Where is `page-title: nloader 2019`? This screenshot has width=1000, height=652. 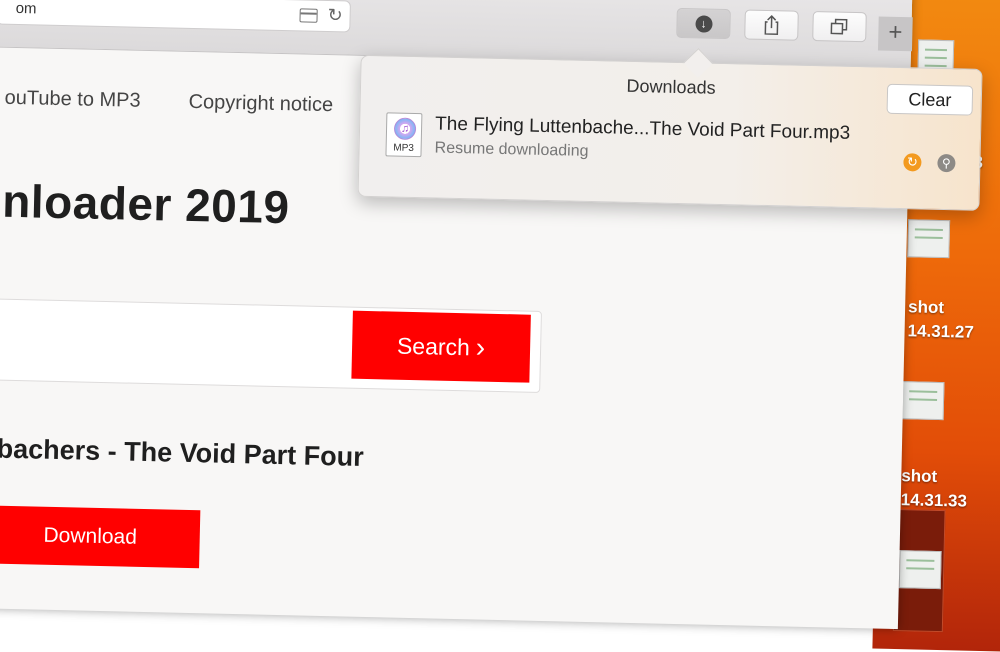
page-title: nloader 2019 is located at coordinates (146, 204).